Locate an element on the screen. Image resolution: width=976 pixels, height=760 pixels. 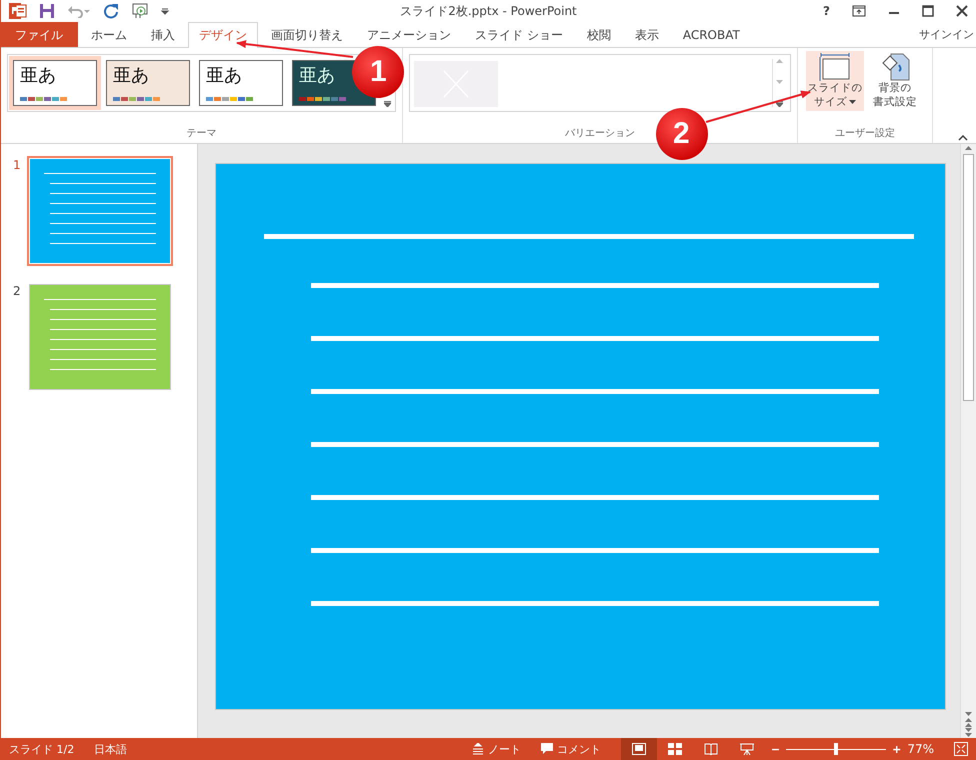
zoom-in-button: + is located at coordinates (897, 749).